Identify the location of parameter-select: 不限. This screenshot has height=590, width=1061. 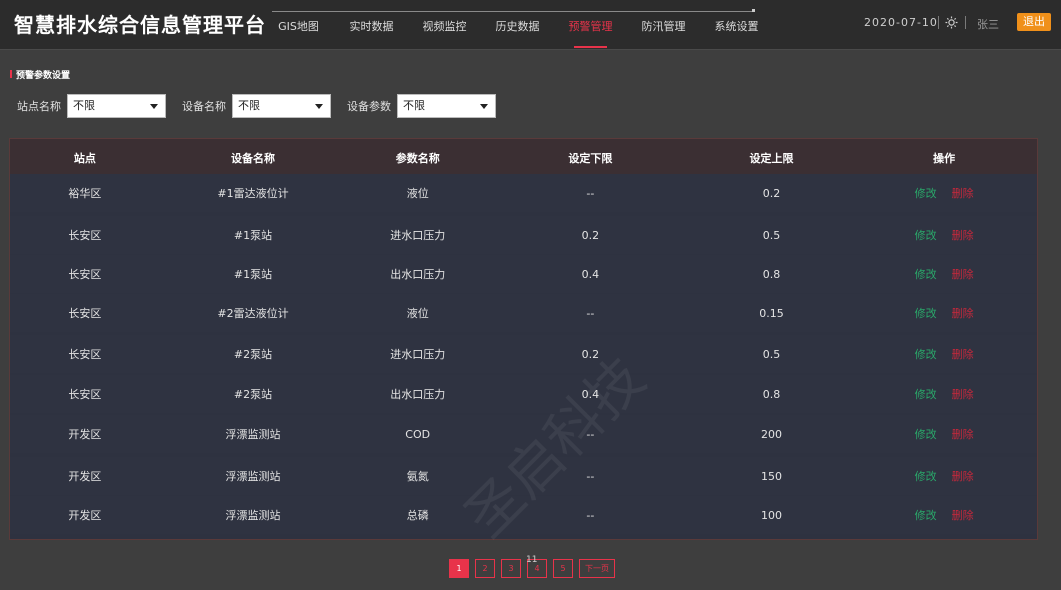
(446, 106).